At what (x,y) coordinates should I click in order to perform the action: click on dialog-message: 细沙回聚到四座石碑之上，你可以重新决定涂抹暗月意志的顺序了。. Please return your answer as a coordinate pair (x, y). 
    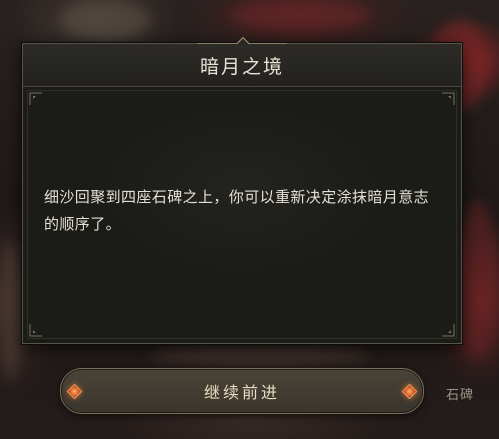
    Looking at the image, I should click on (237, 210).